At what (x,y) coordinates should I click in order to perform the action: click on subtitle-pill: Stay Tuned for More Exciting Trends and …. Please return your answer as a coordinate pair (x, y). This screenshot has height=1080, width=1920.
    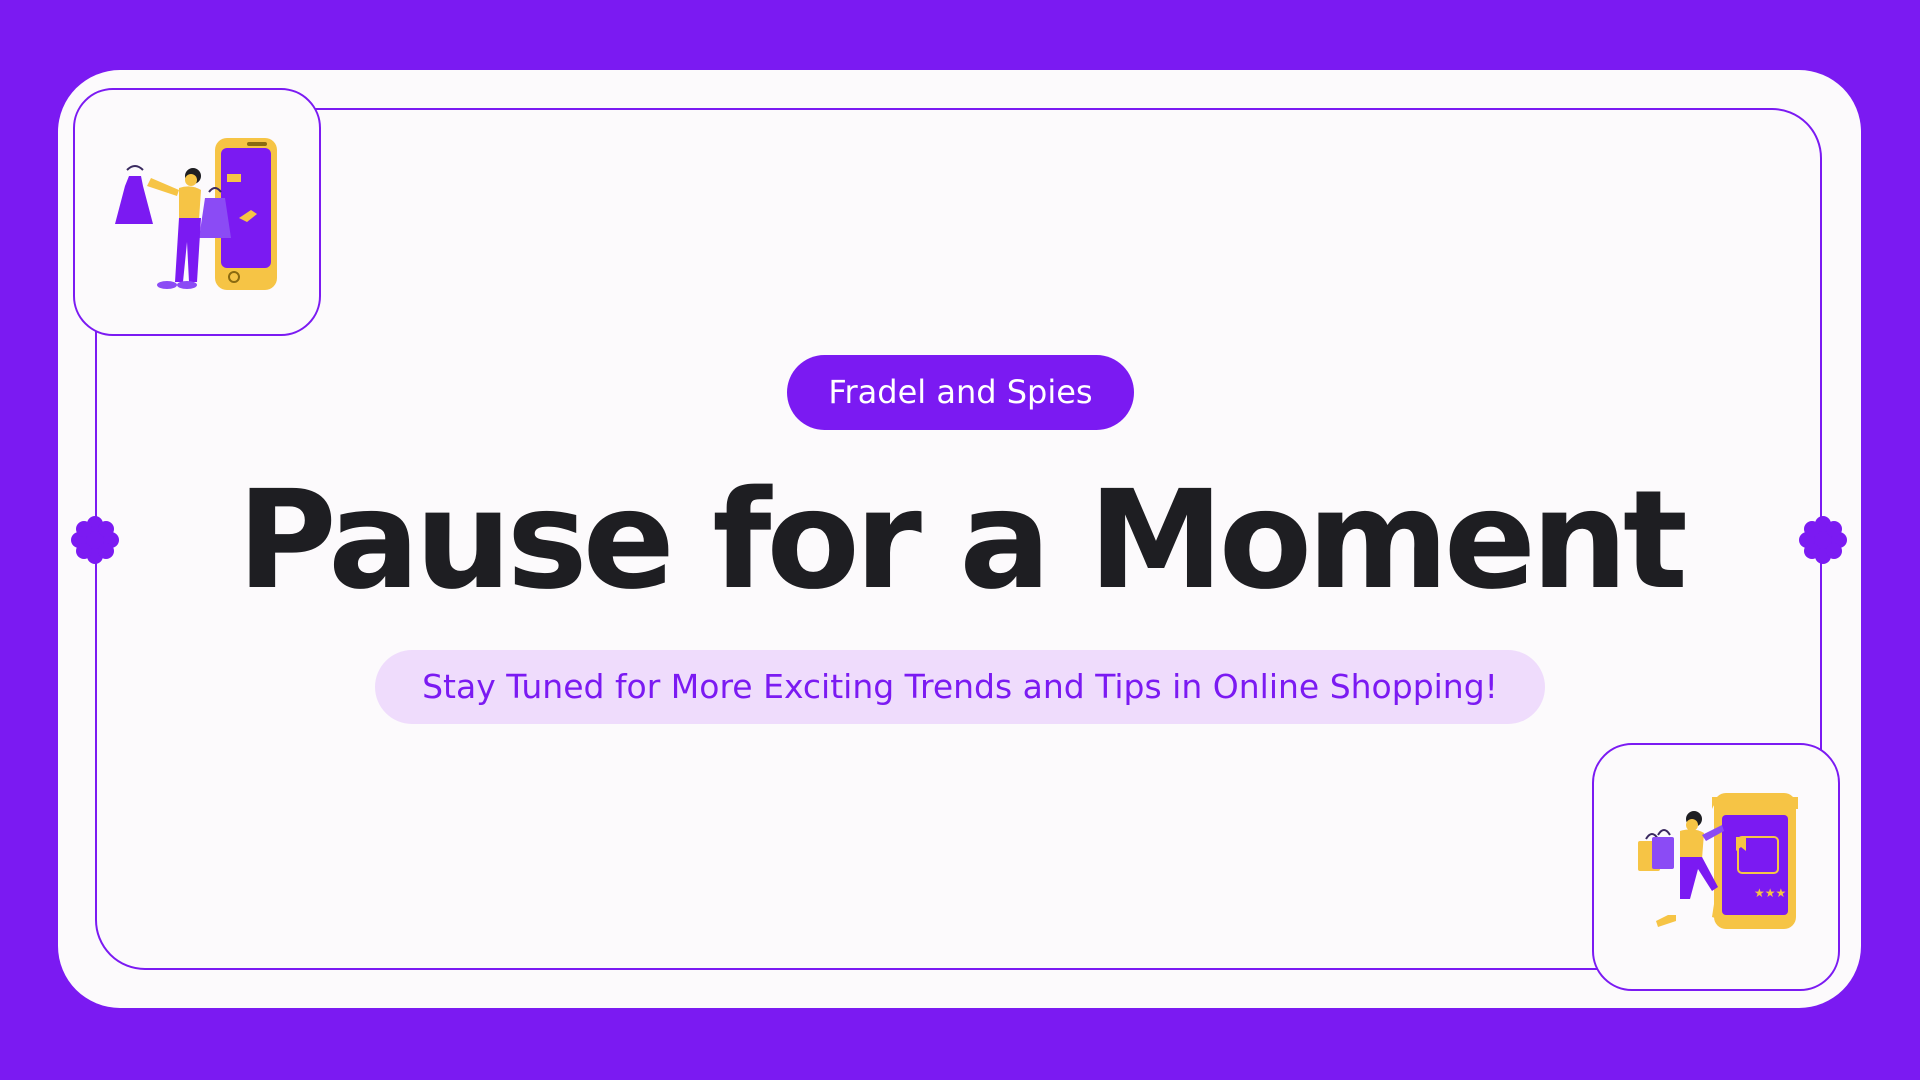
    Looking at the image, I should click on (960, 687).